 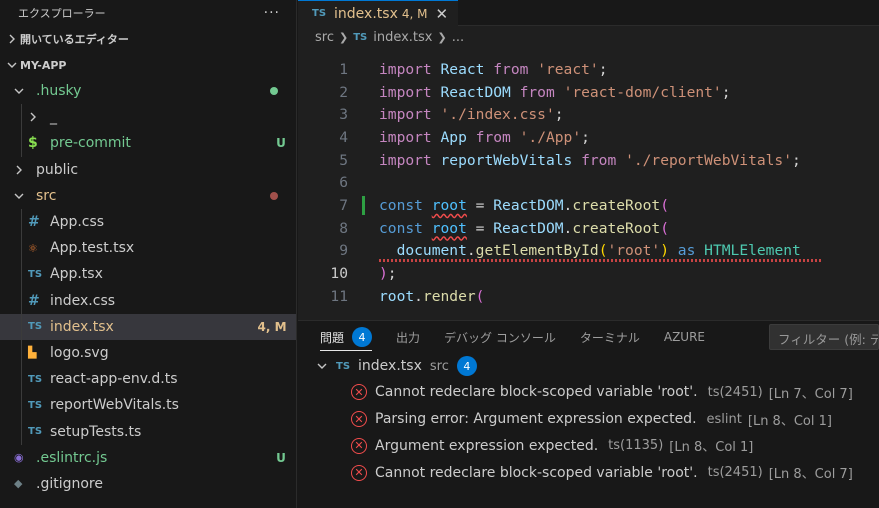 What do you see at coordinates (588, 182) in the screenshot?
I see `code-line: 6` at bounding box center [588, 182].